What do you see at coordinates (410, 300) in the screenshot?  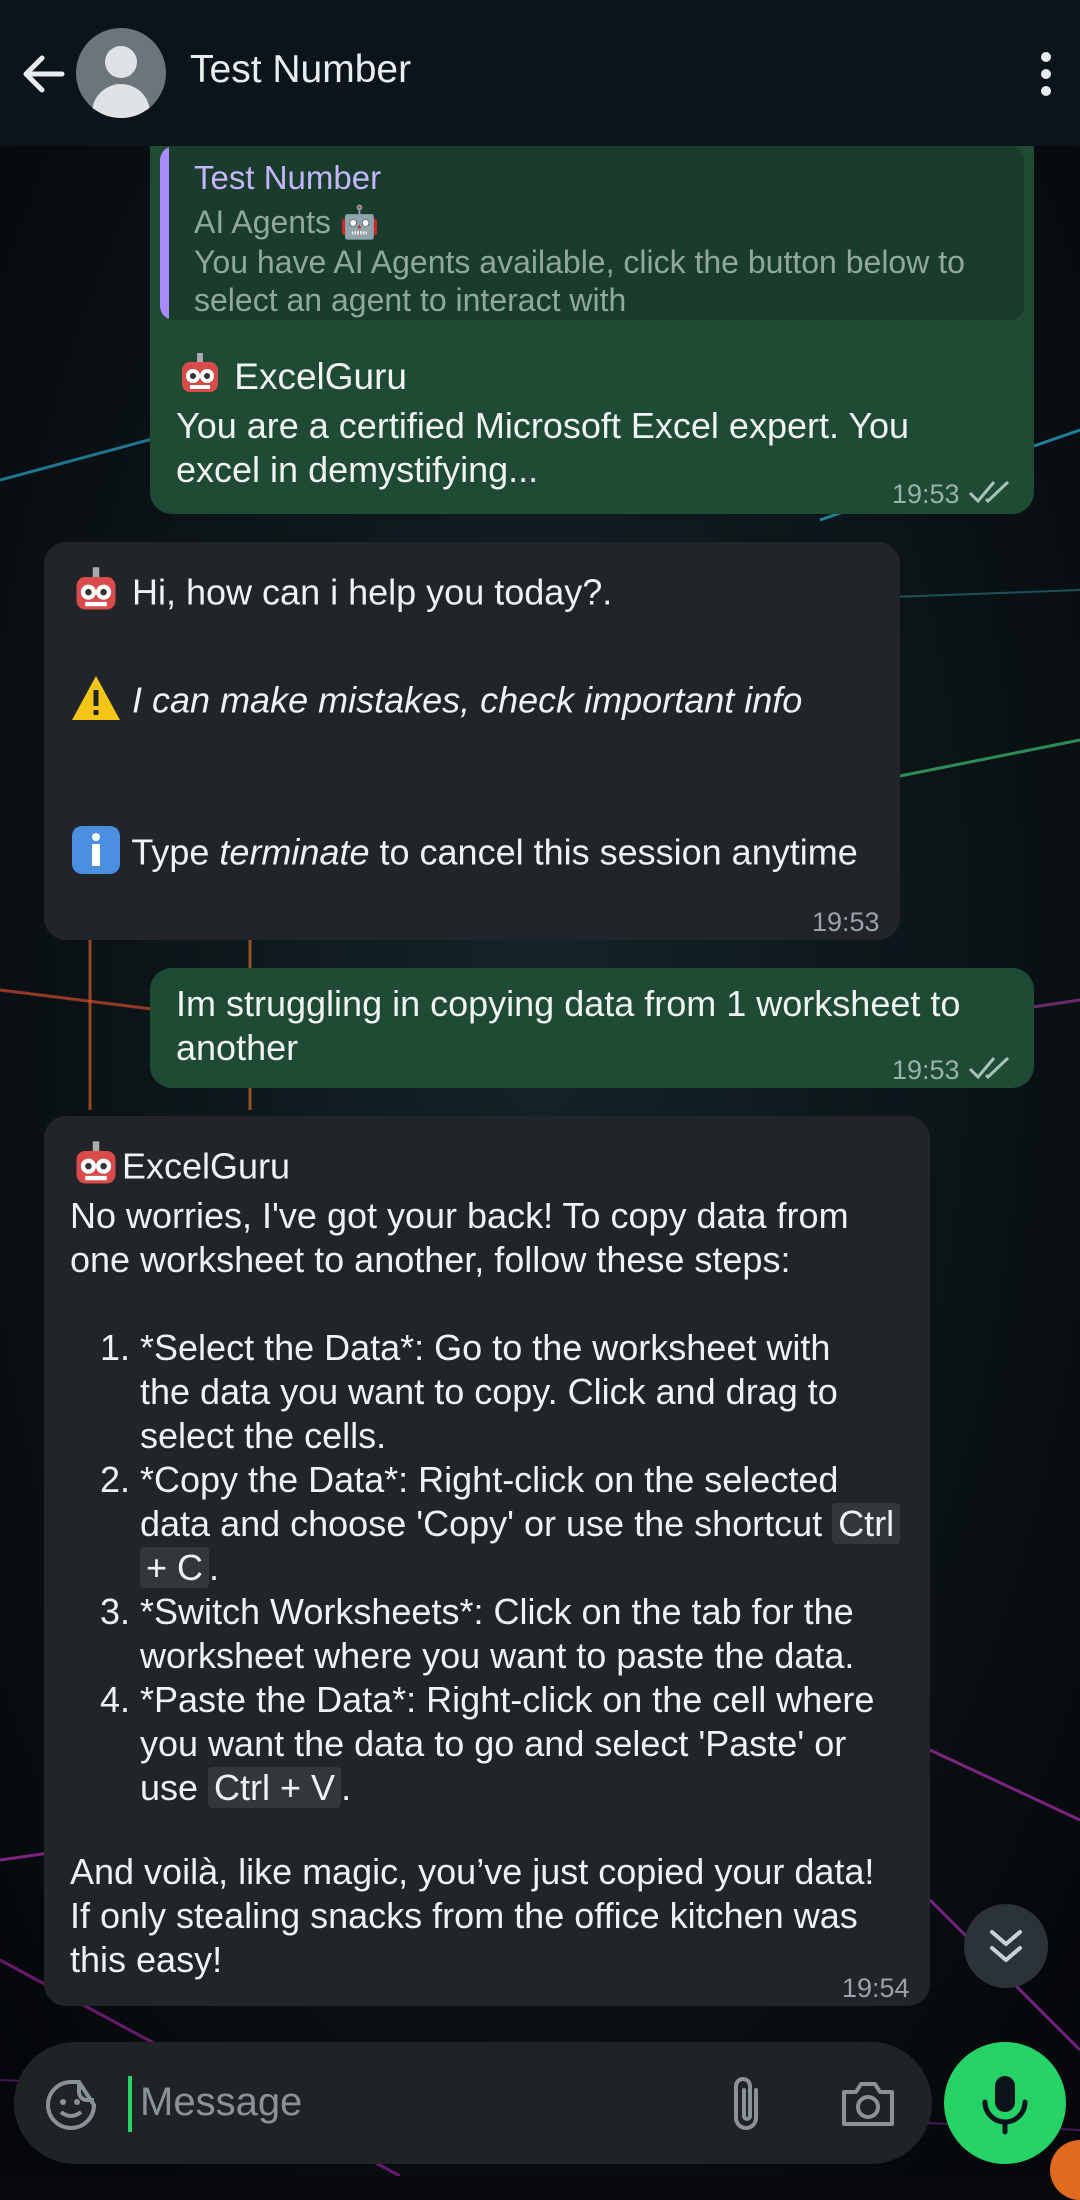 I see `quote-text: select an agent to interact with` at bounding box center [410, 300].